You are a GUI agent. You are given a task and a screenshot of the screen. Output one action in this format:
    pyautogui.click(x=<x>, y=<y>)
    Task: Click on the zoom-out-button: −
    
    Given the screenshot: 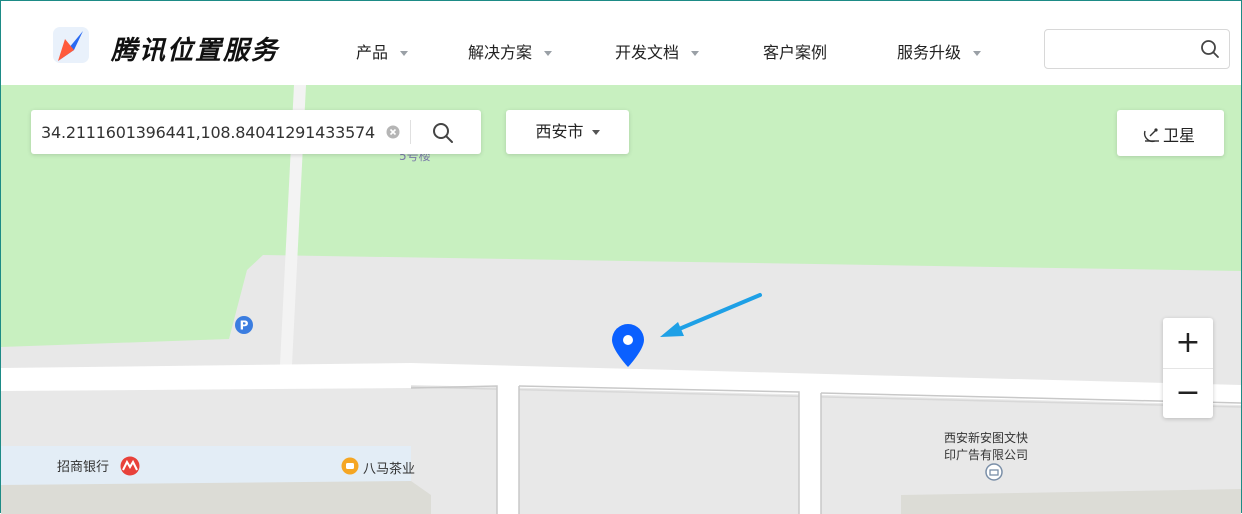 What is the action you would take?
    pyautogui.click(x=1188, y=393)
    